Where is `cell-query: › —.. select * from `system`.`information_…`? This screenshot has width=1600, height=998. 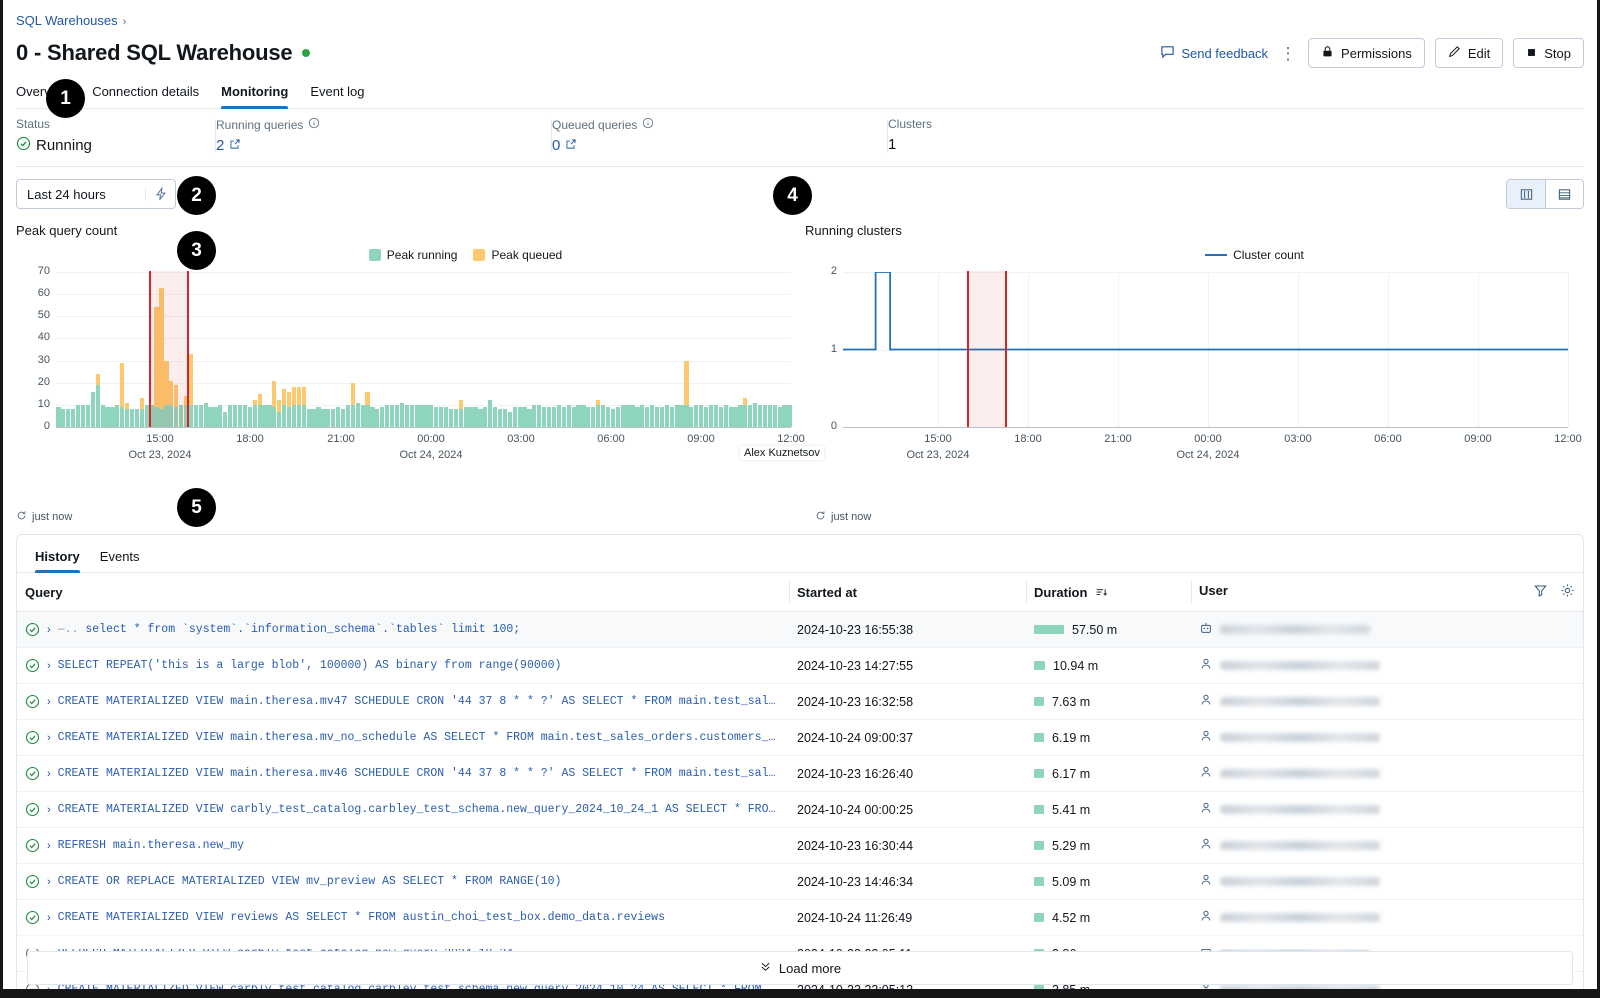 cell-query: › —.. select * from `system`.`information_… is located at coordinates (403, 629).